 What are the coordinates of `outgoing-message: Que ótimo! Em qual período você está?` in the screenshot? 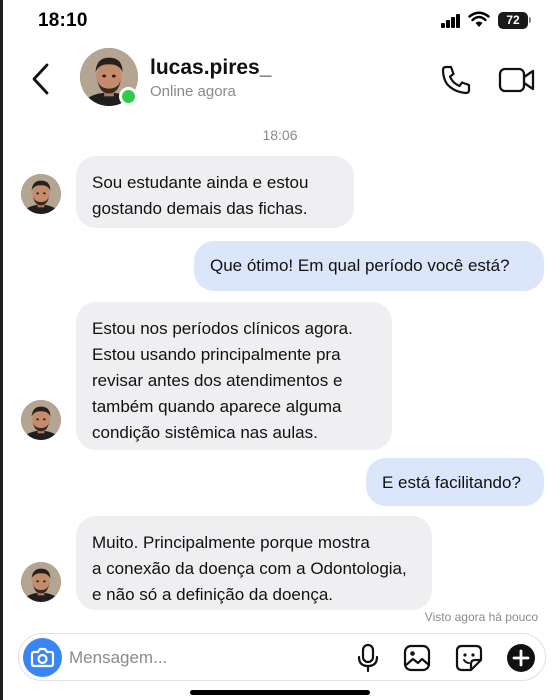 It's located at (369, 266).